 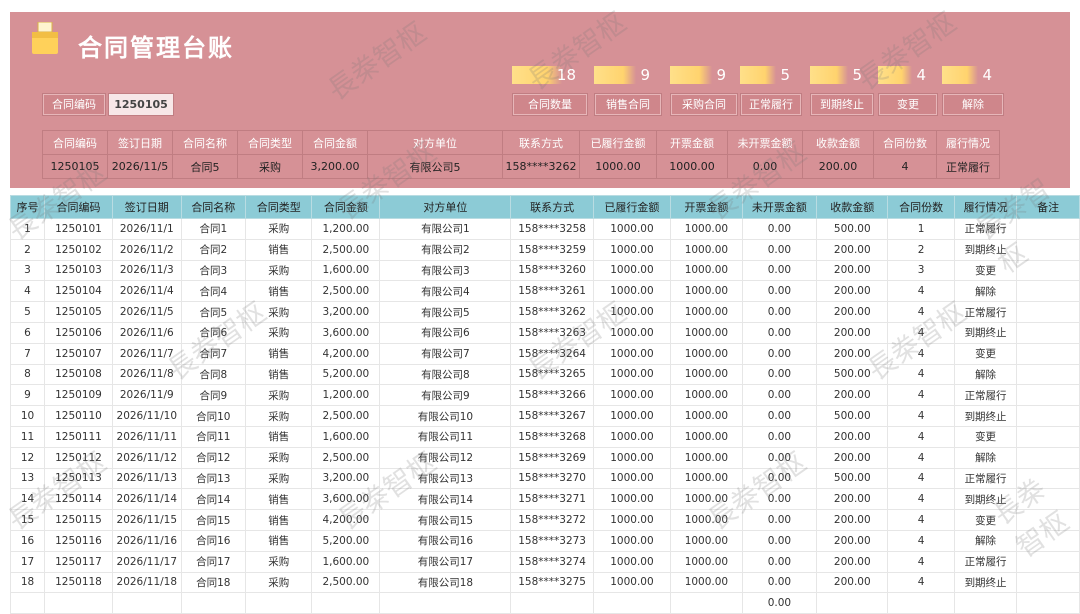 What do you see at coordinates (213, 249) in the screenshot?
I see `table-cell: 合同2` at bounding box center [213, 249].